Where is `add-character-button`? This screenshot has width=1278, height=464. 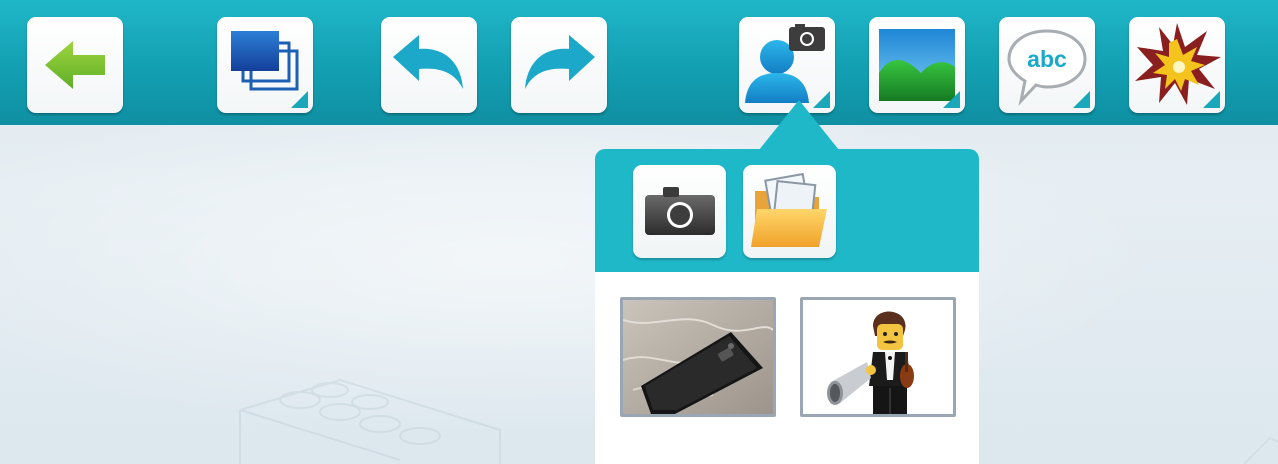
add-character-button is located at coordinates (787, 65).